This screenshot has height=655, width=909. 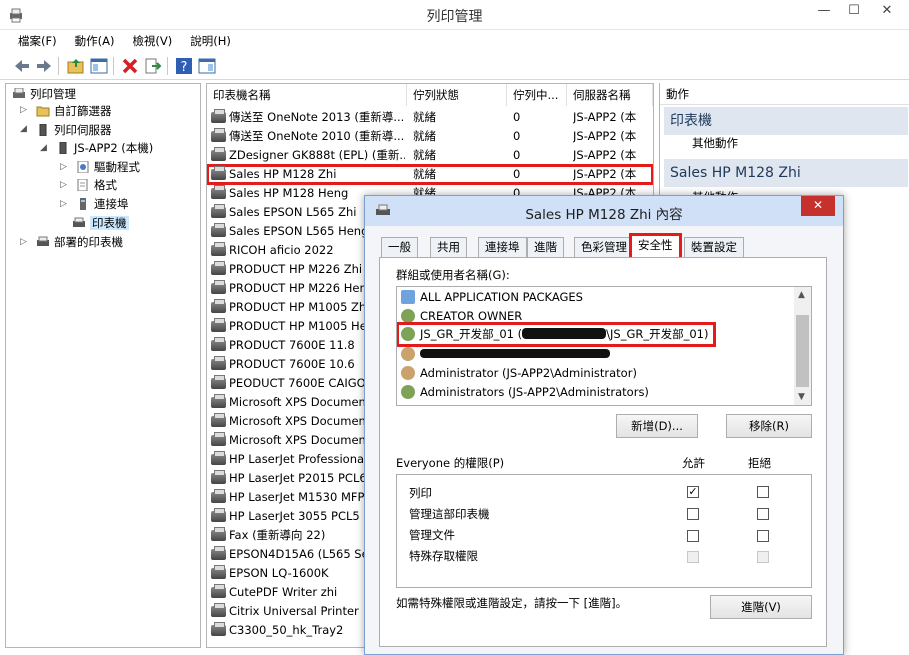 I want to click on column-header-server-name: 伺服器名稱, so click(x=610, y=95).